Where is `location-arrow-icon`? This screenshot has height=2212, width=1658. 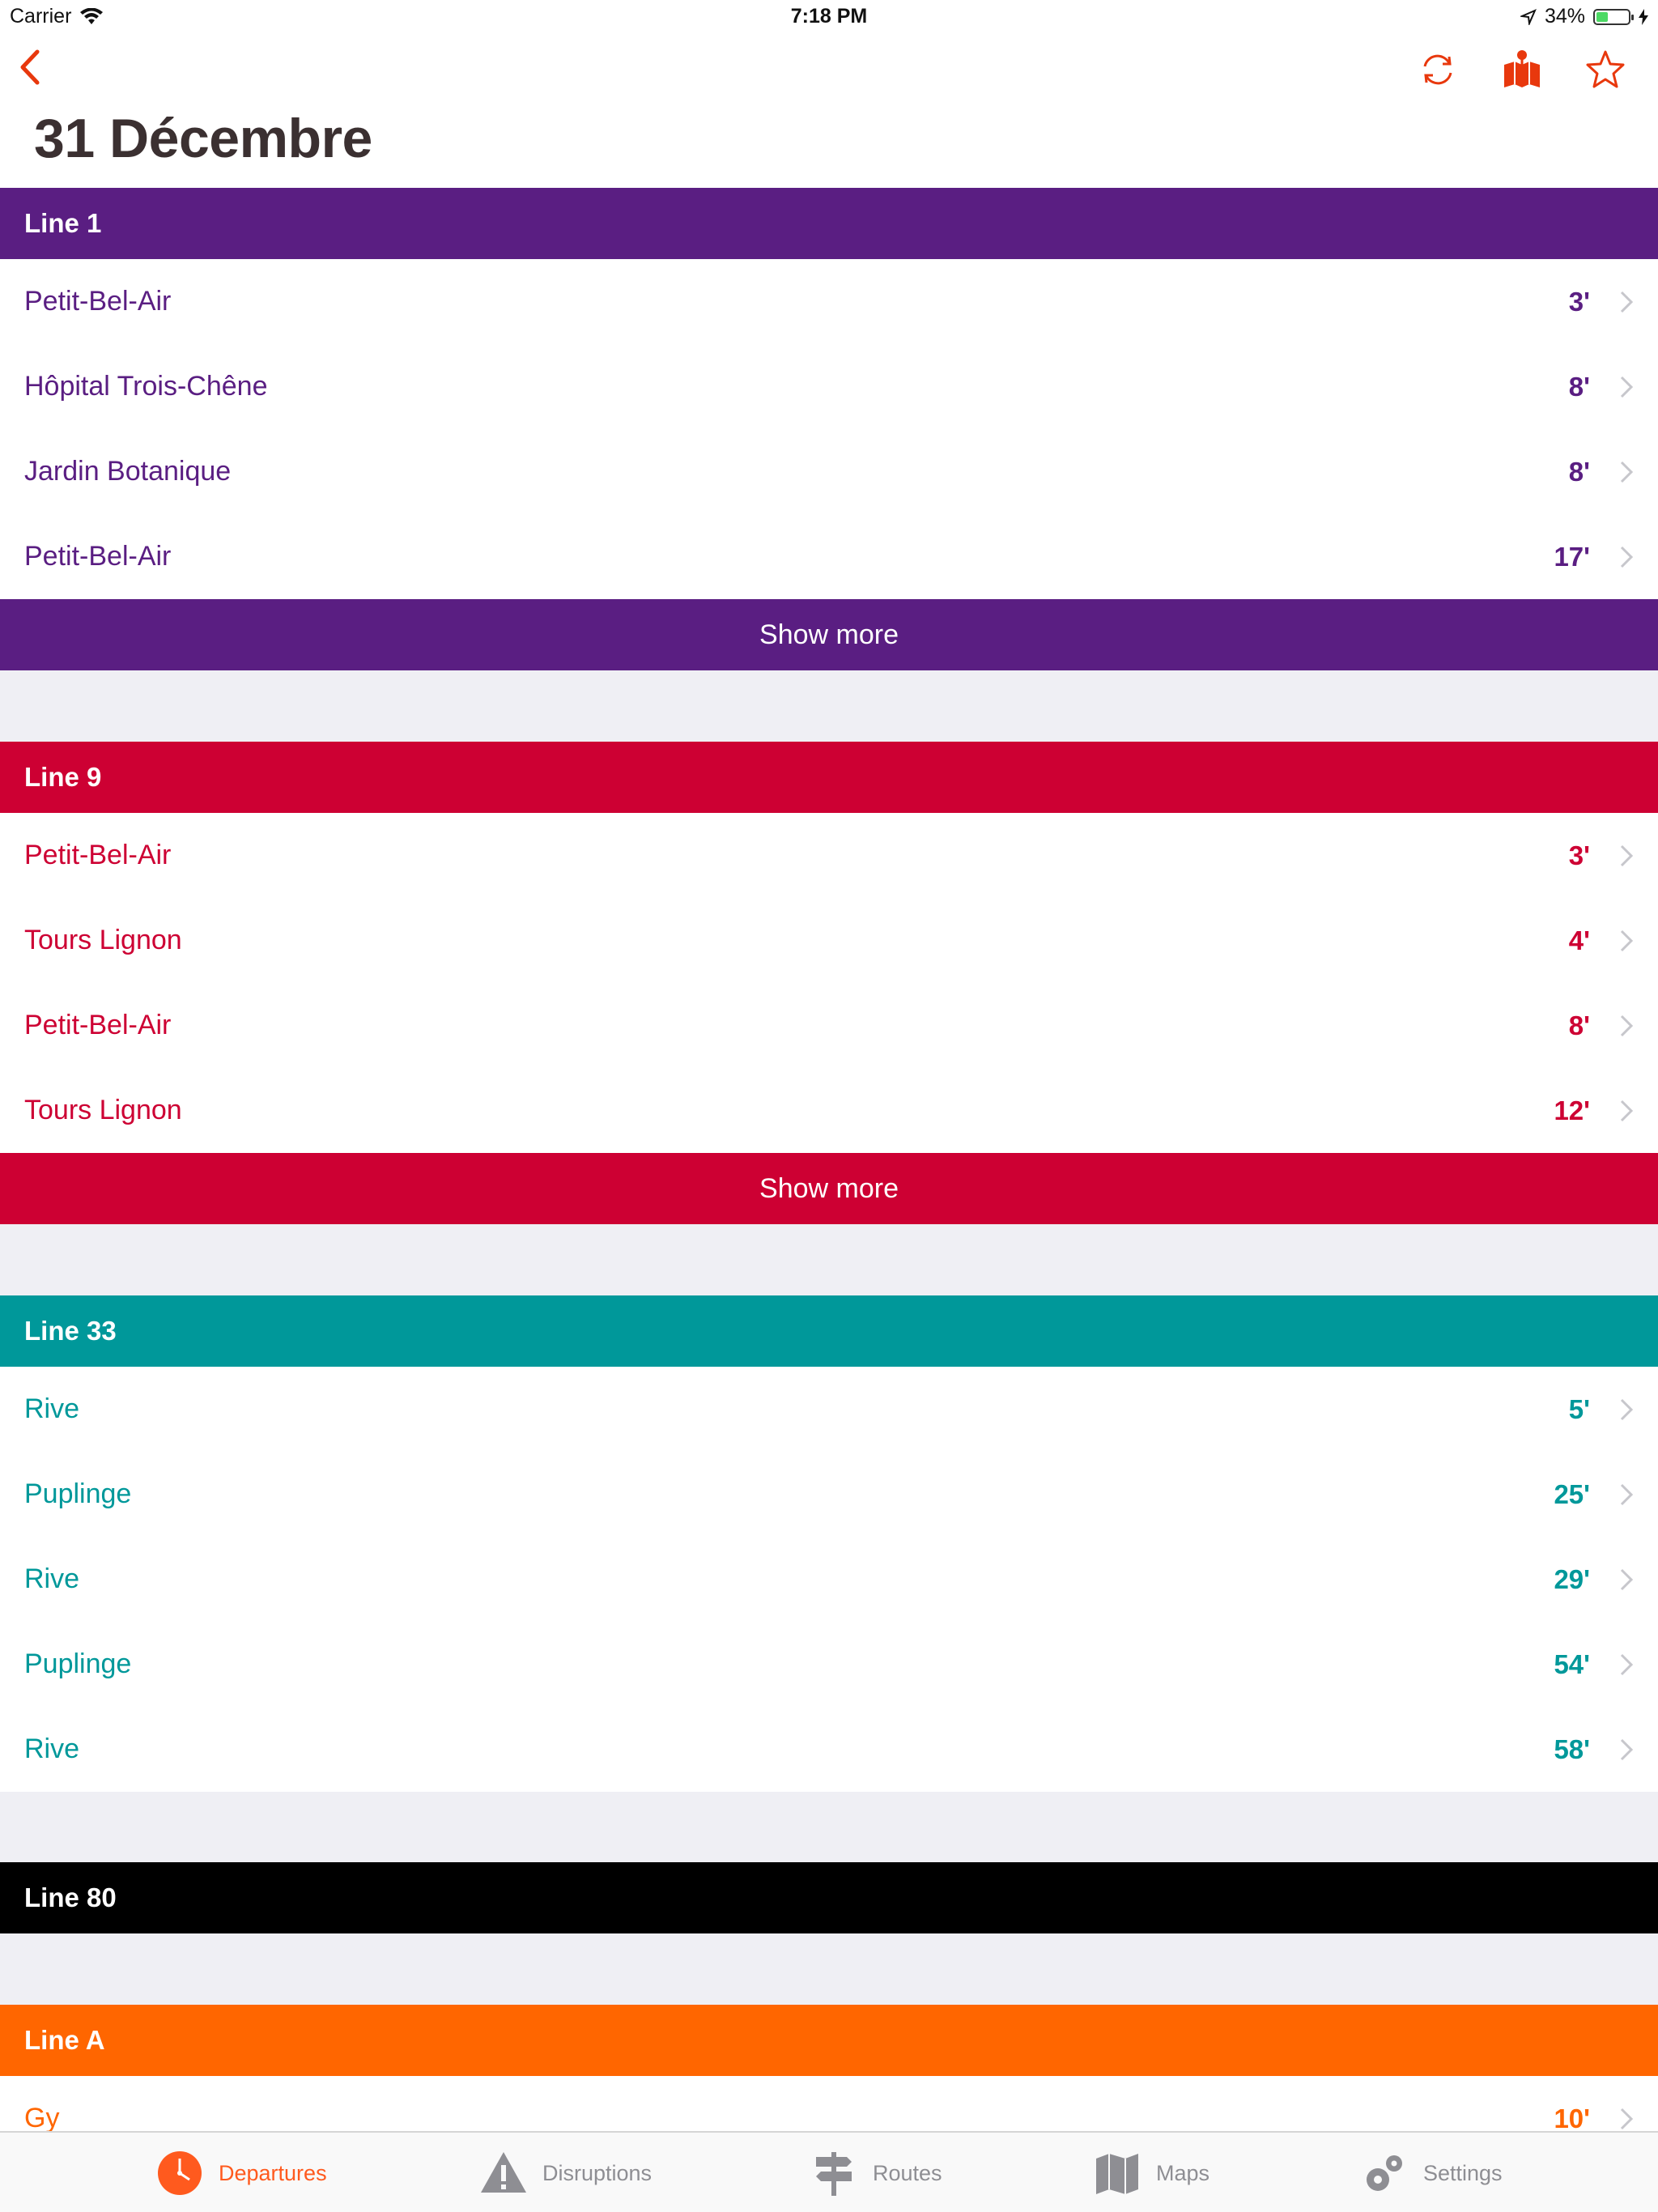
location-arrow-icon is located at coordinates (1528, 16).